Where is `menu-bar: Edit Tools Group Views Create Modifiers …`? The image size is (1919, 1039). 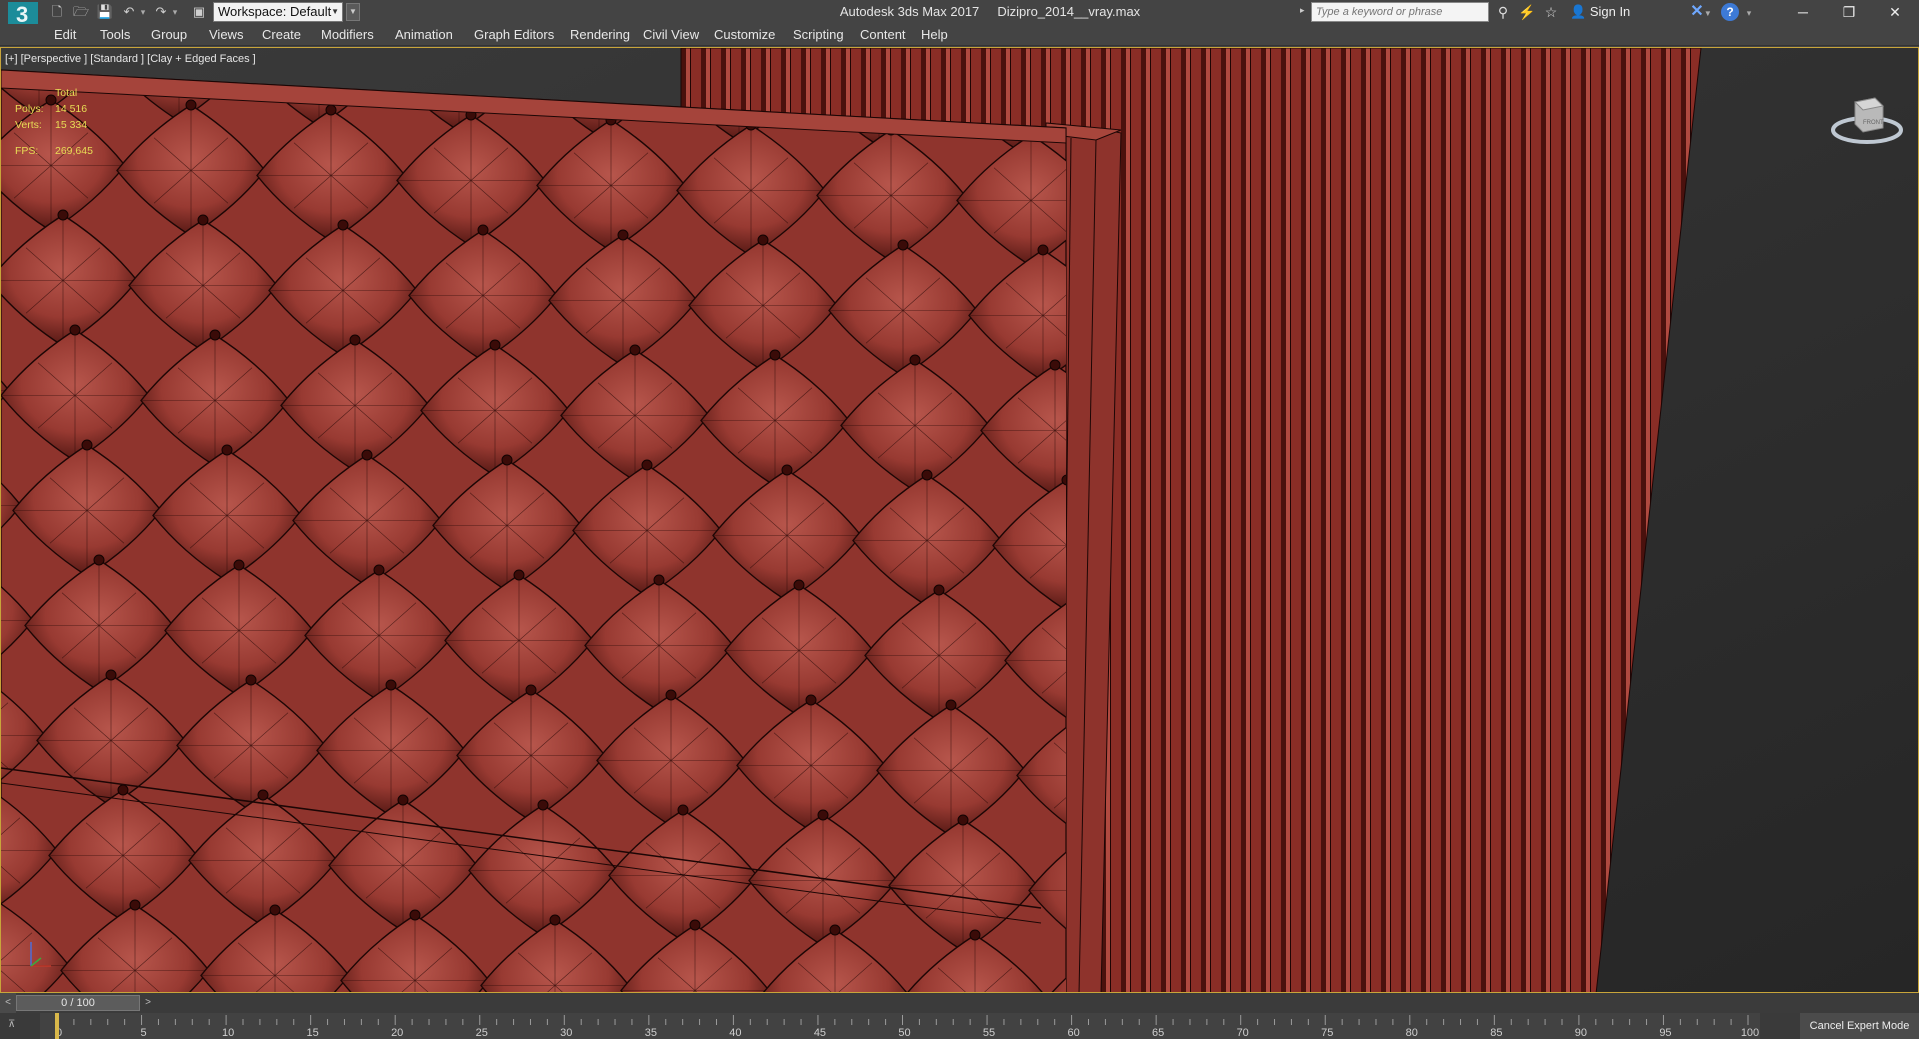
menu-bar: Edit Tools Group Views Create Modifiers … is located at coordinates (959, 35).